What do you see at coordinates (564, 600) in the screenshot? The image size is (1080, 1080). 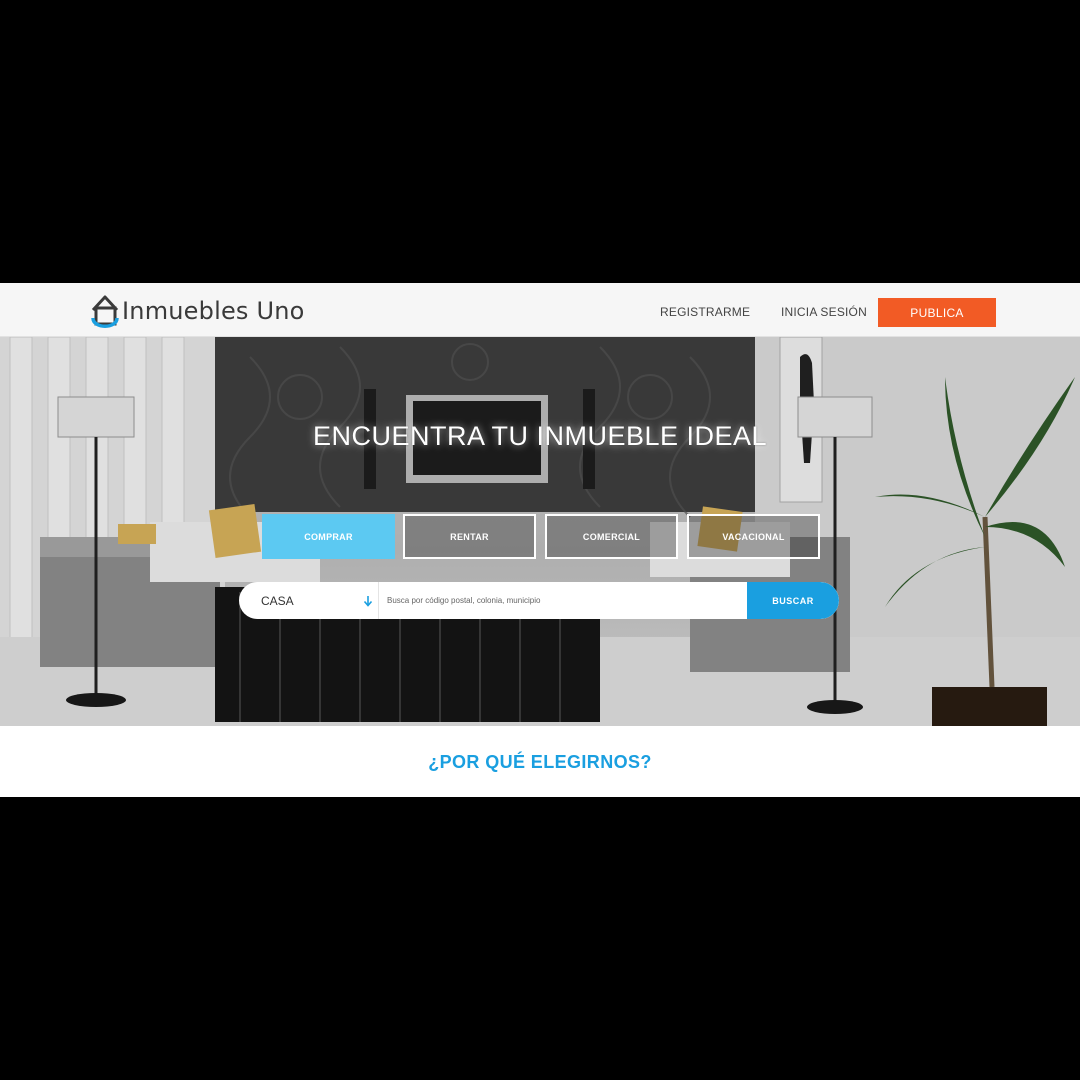 I see `search-input` at bounding box center [564, 600].